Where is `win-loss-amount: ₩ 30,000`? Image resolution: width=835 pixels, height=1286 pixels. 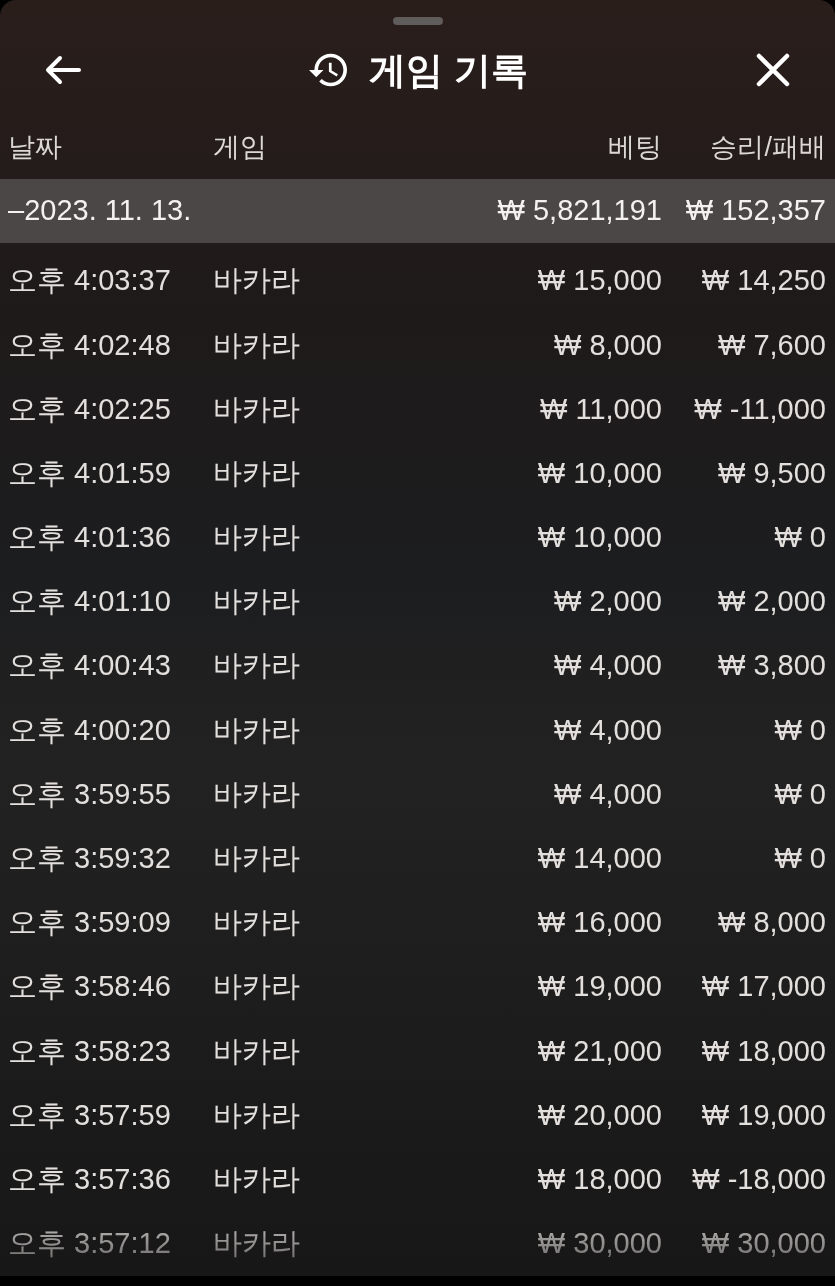
win-loss-amount: ₩ 30,000 is located at coordinates (763, 1244).